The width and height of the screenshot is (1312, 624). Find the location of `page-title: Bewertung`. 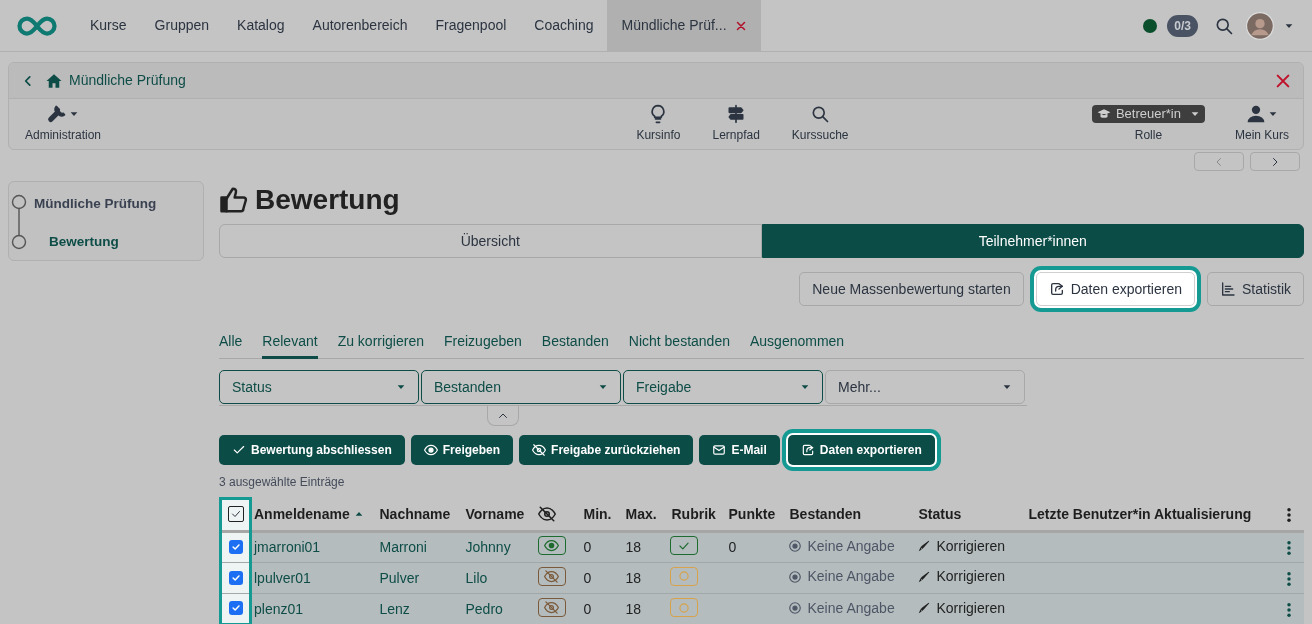

page-title: Bewertung is located at coordinates (327, 200).